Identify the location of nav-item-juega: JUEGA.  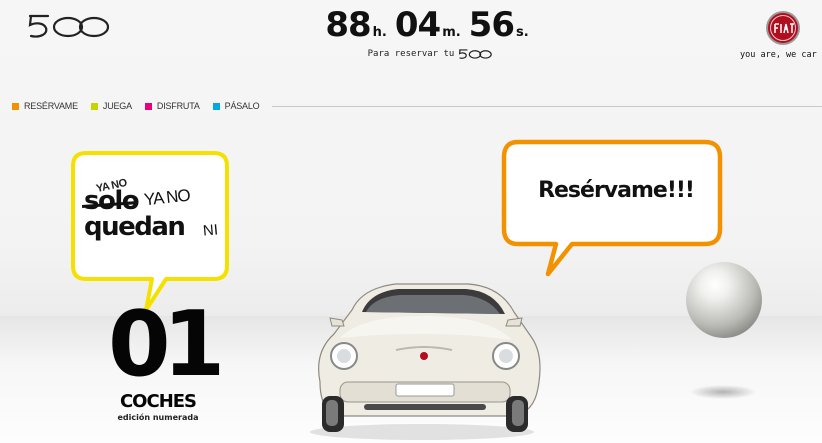
(111, 106).